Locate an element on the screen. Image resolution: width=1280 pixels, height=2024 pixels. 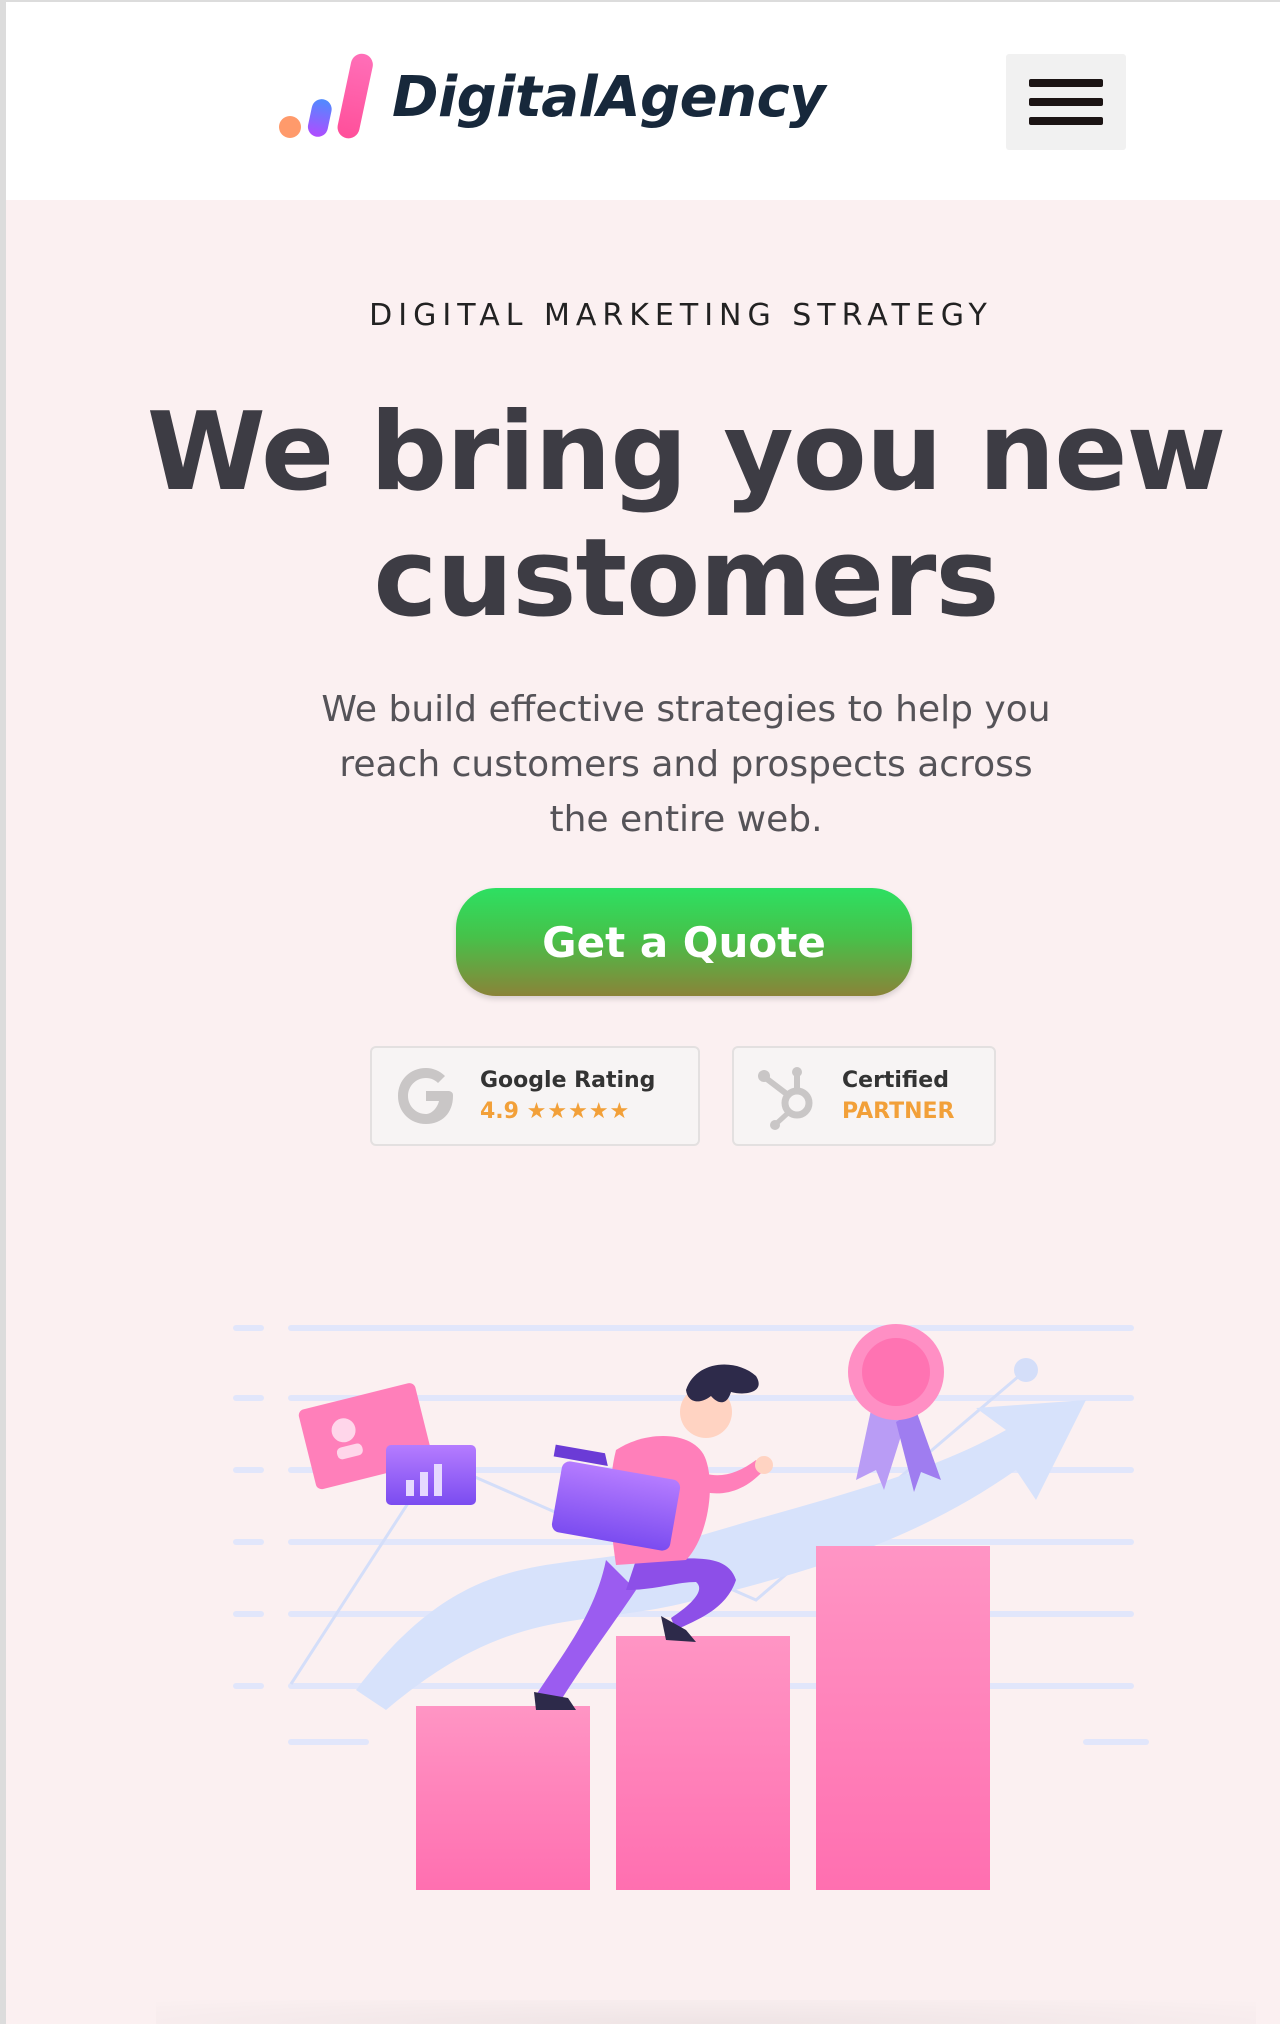
subtext-line-2: reach customers and prospects across is located at coordinates (686, 764).